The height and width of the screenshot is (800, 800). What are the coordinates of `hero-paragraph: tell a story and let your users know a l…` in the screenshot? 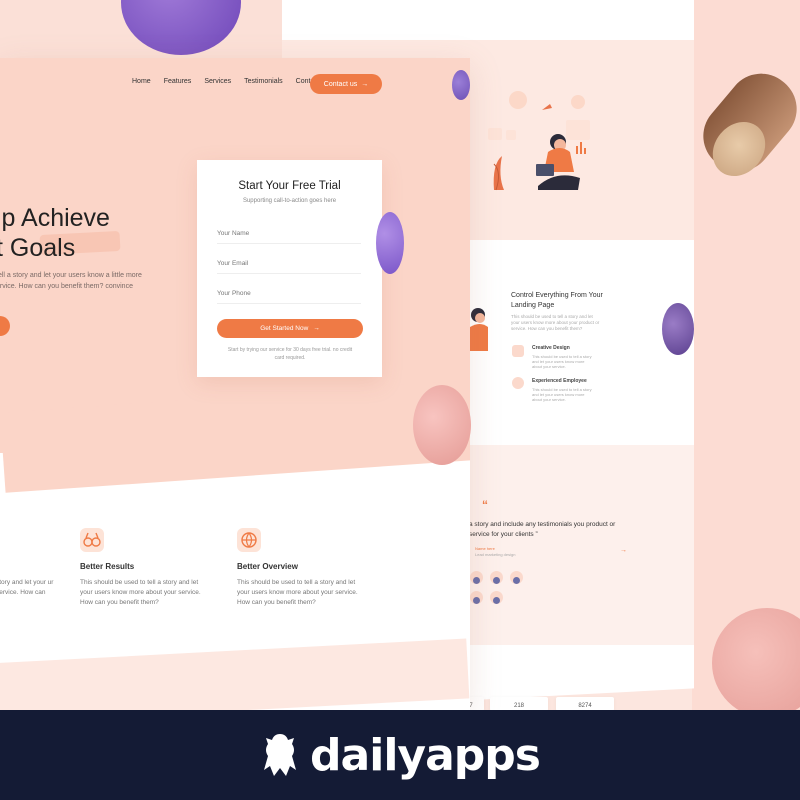 It's located at (71, 281).